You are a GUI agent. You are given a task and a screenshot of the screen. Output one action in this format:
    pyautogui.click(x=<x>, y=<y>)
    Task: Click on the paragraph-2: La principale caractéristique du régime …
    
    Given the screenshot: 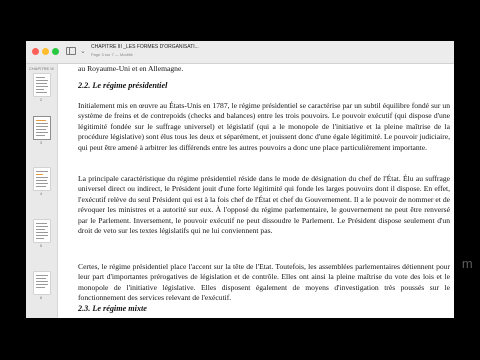 What is the action you would take?
    pyautogui.click(x=264, y=205)
    